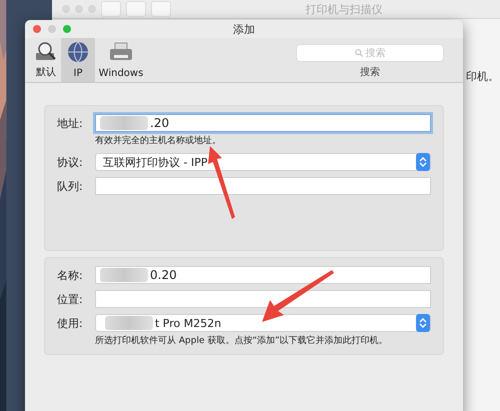 The width and height of the screenshot is (500, 411). I want to click on field-label: 地址:, so click(70, 123).